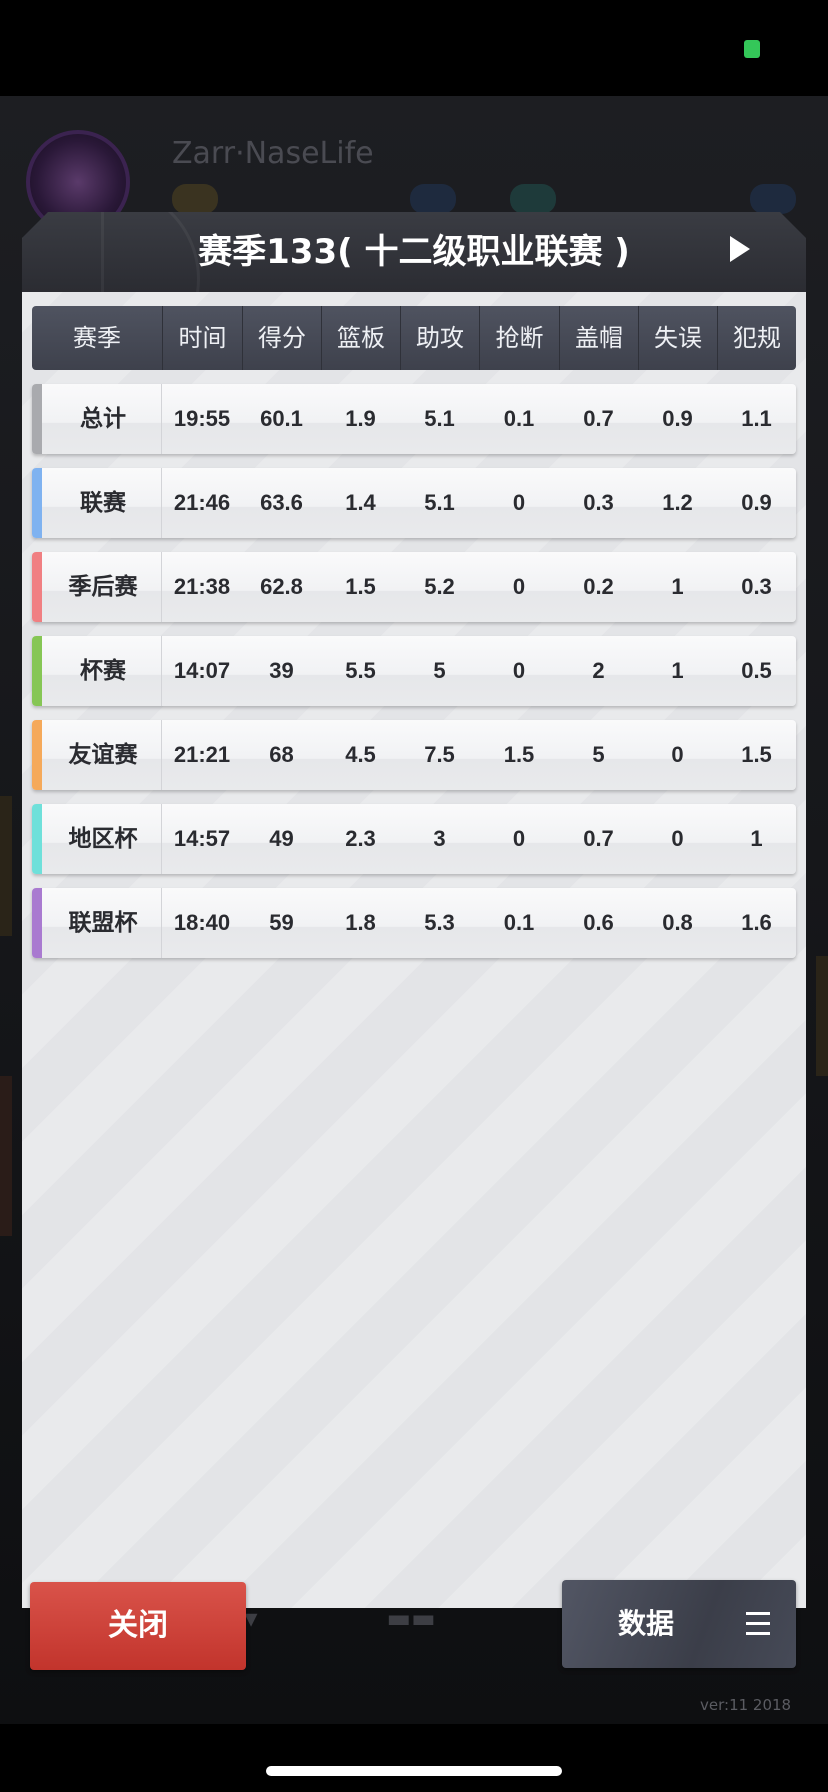  I want to click on dialog-header: 赛季133( 十二级职业联赛 ), so click(414, 252).